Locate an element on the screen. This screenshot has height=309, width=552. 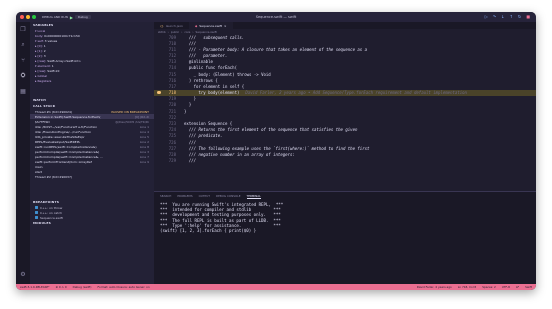
minimize-window-button is located at coordinates (28, 17).